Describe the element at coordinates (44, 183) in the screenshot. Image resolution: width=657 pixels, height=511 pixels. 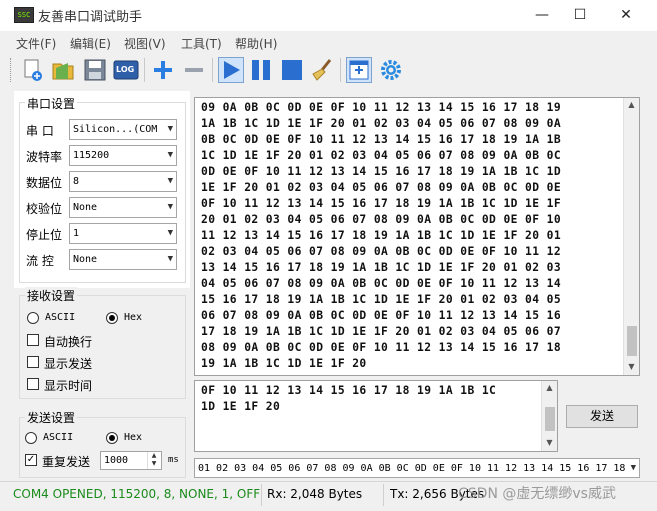
I see `databits-label: 数据位` at that location.